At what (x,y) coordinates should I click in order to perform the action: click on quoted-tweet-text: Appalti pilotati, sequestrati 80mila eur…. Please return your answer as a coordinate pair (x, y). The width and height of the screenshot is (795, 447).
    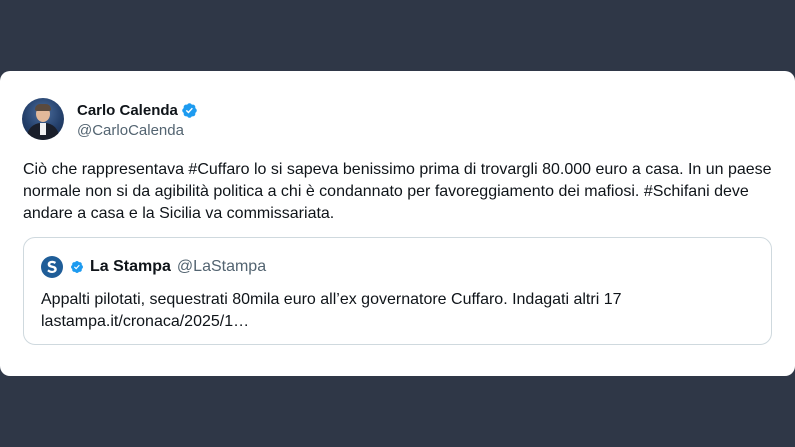
    Looking at the image, I should click on (401, 311).